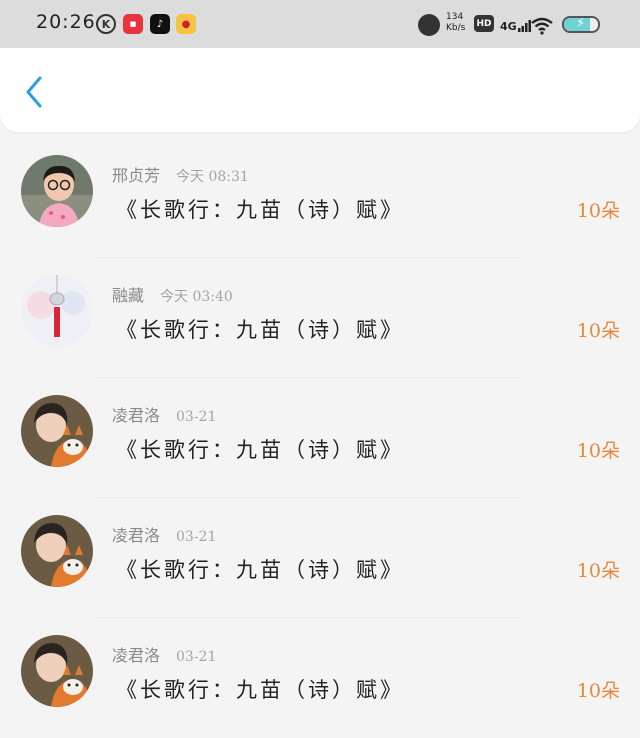 This screenshot has height=738, width=640. I want to click on status-time: 20:26, so click(66, 22).